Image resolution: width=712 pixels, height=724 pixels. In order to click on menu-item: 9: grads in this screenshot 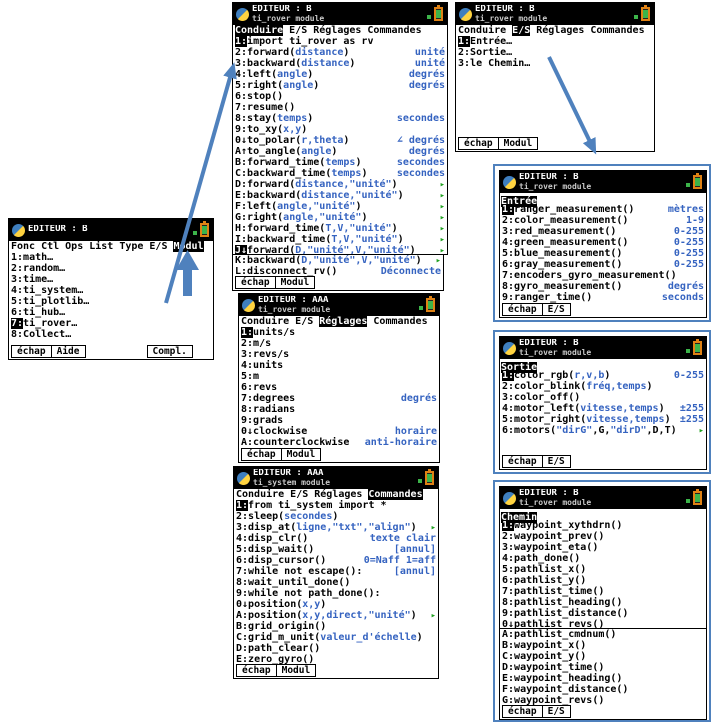, I will do `click(339, 420)`.